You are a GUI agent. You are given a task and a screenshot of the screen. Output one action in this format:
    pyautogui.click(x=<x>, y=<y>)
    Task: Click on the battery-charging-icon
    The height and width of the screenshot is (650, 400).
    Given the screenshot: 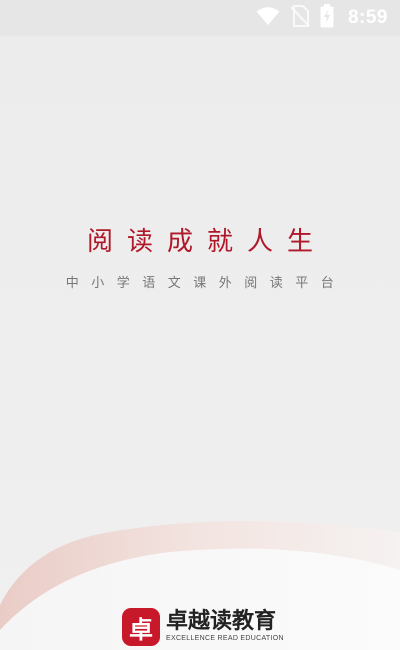 What is the action you would take?
    pyautogui.click(x=327, y=18)
    